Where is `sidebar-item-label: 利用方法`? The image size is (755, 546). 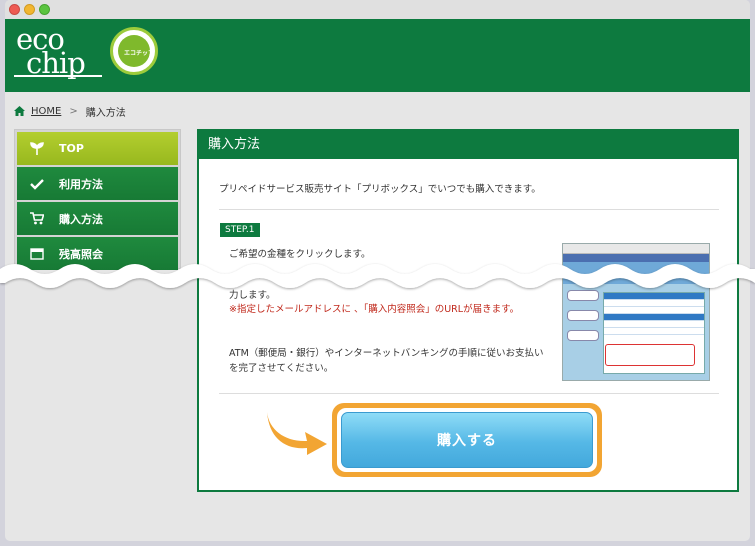
sidebar-item-label: 利用方法 is located at coordinates (81, 184).